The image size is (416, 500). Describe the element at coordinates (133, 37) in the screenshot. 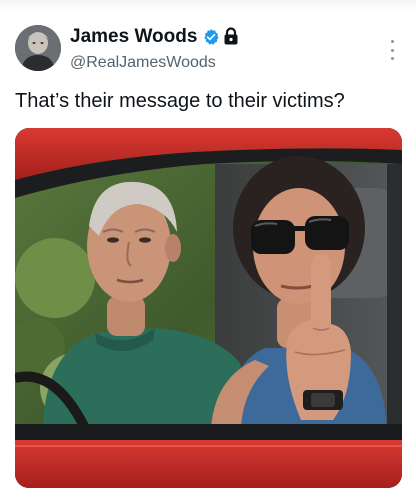

I see `display-name: James Woods` at that location.